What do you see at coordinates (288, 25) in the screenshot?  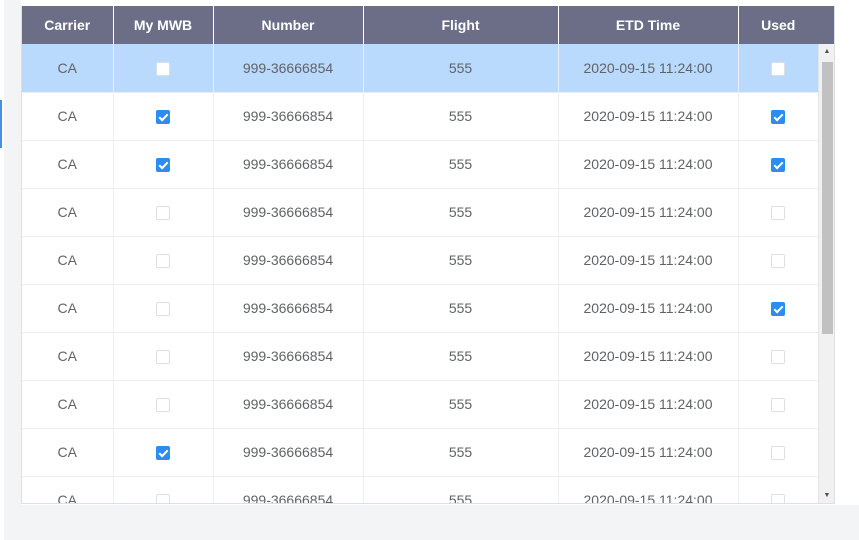 I see `column-header-number: Number` at bounding box center [288, 25].